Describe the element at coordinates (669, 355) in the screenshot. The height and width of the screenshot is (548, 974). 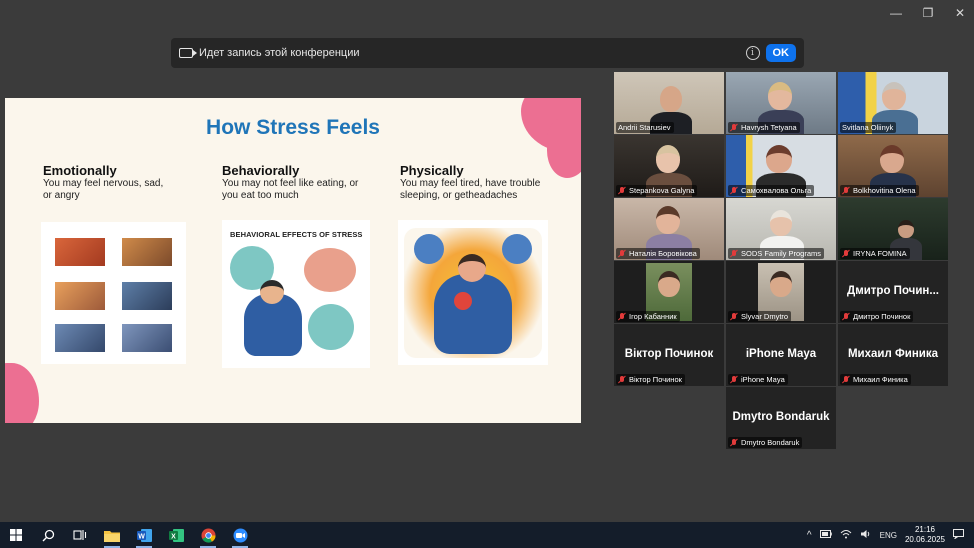
I see `participant-tile: Віктор Починок Віктор Починок` at that location.